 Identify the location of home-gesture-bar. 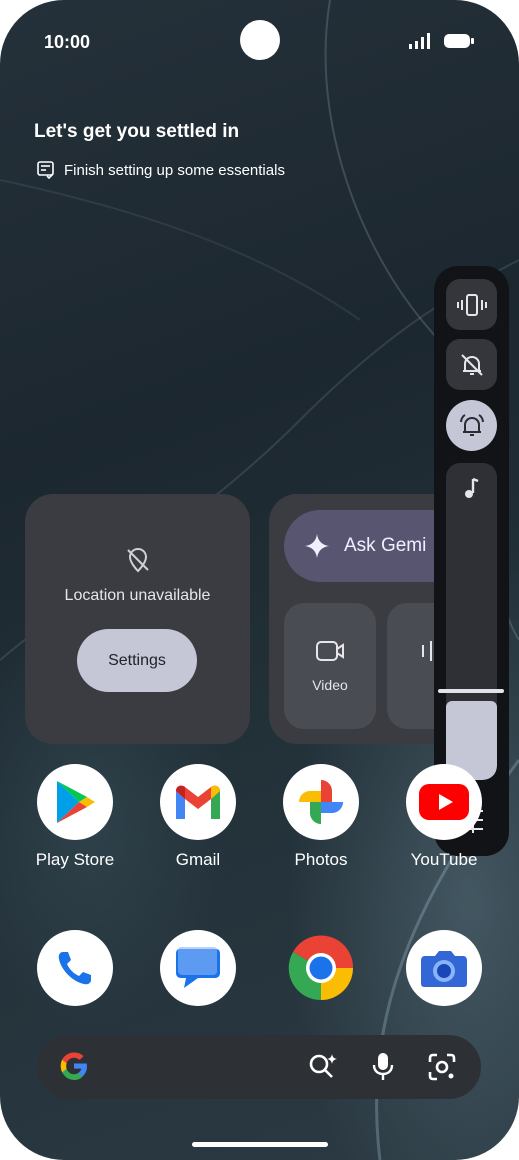
(260, 1144).